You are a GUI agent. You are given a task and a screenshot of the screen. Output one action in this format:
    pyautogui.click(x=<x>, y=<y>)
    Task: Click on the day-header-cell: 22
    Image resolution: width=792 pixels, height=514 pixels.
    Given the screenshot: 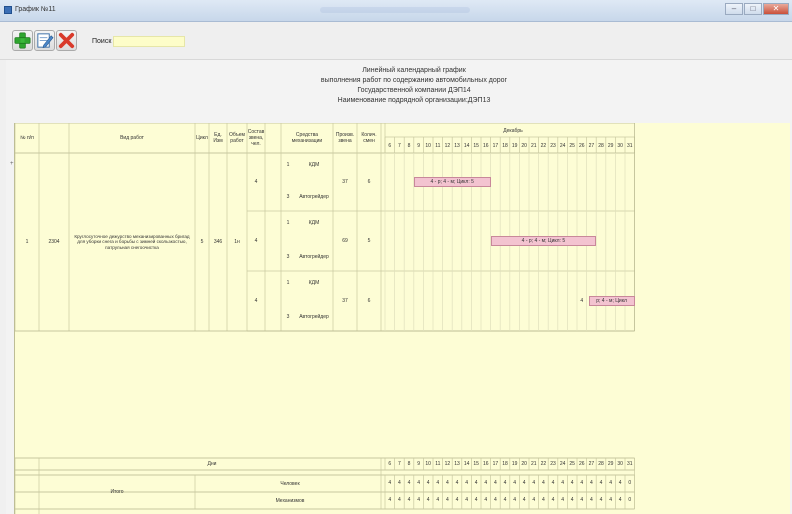 What is the action you would take?
    pyautogui.click(x=543, y=145)
    